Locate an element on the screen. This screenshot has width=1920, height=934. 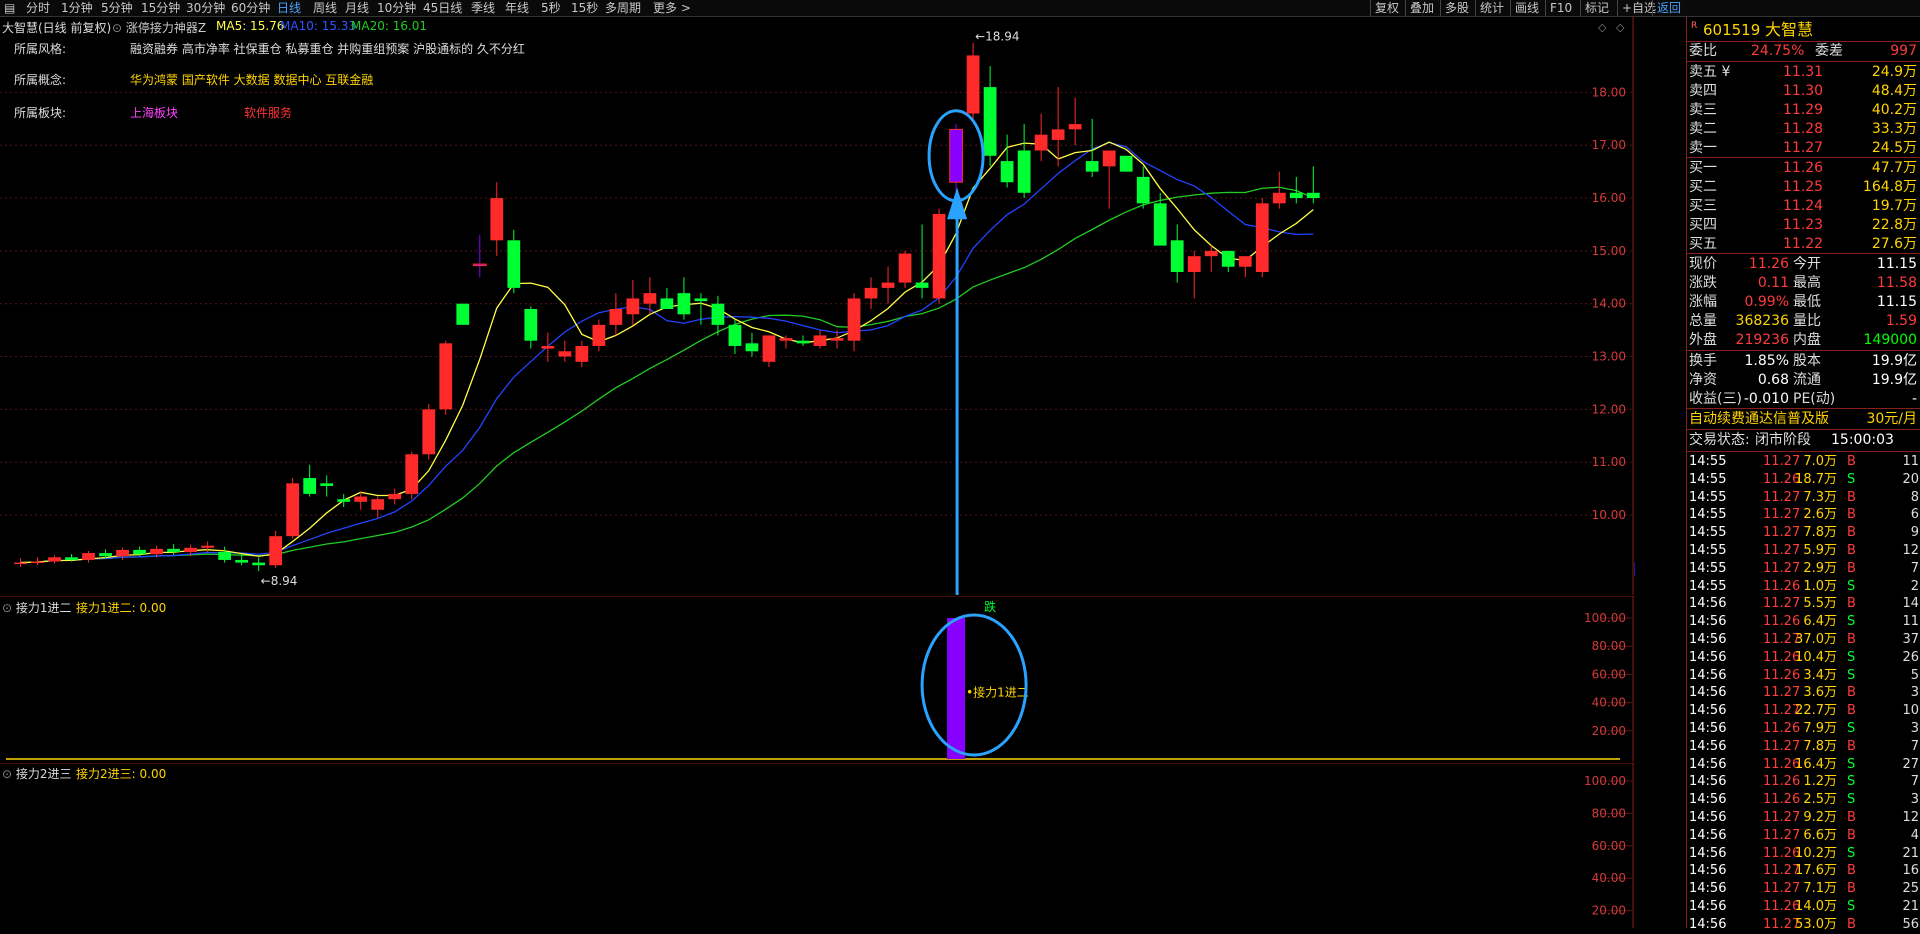
signal-marker: 跌 is located at coordinates (990, 606).